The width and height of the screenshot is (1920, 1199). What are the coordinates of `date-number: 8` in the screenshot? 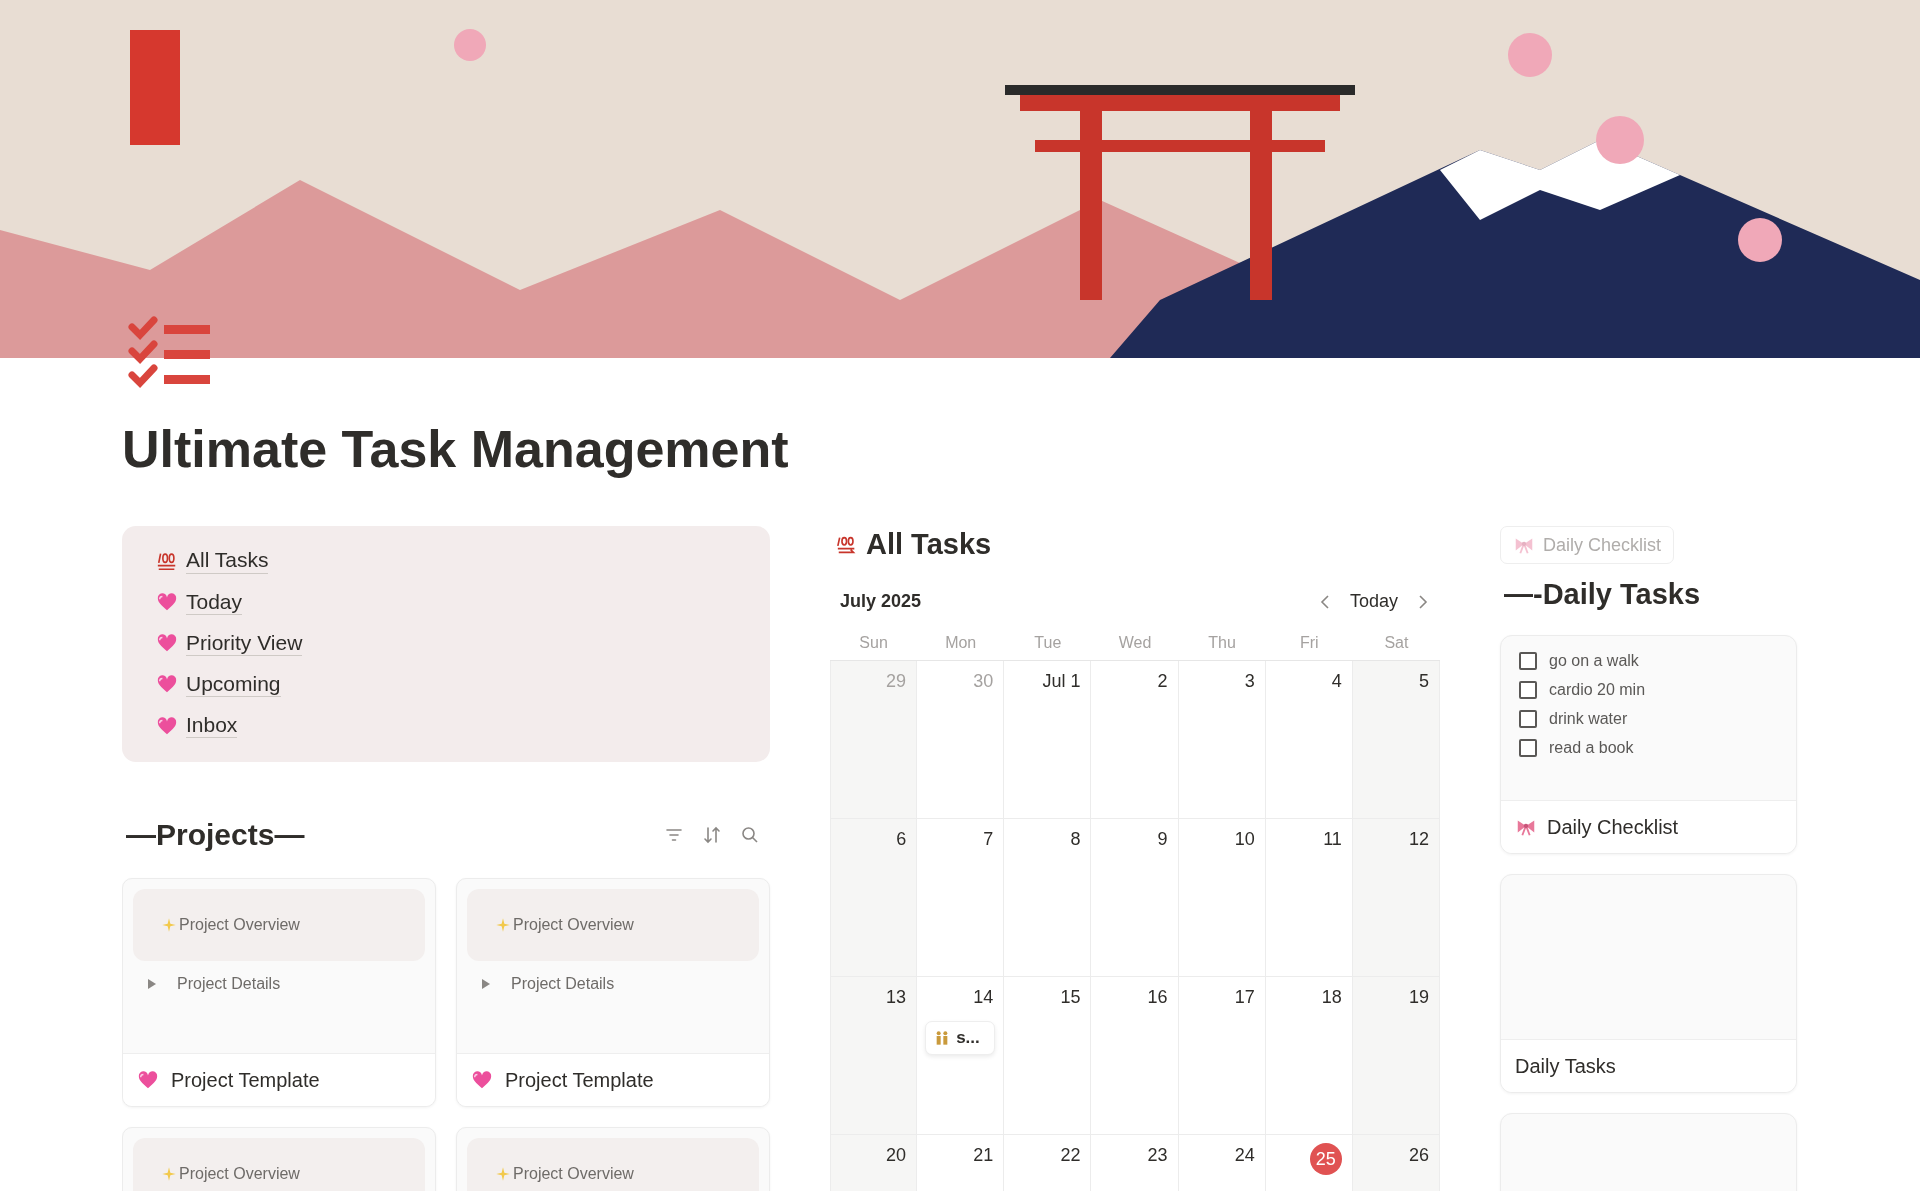 It's located at (1075, 840).